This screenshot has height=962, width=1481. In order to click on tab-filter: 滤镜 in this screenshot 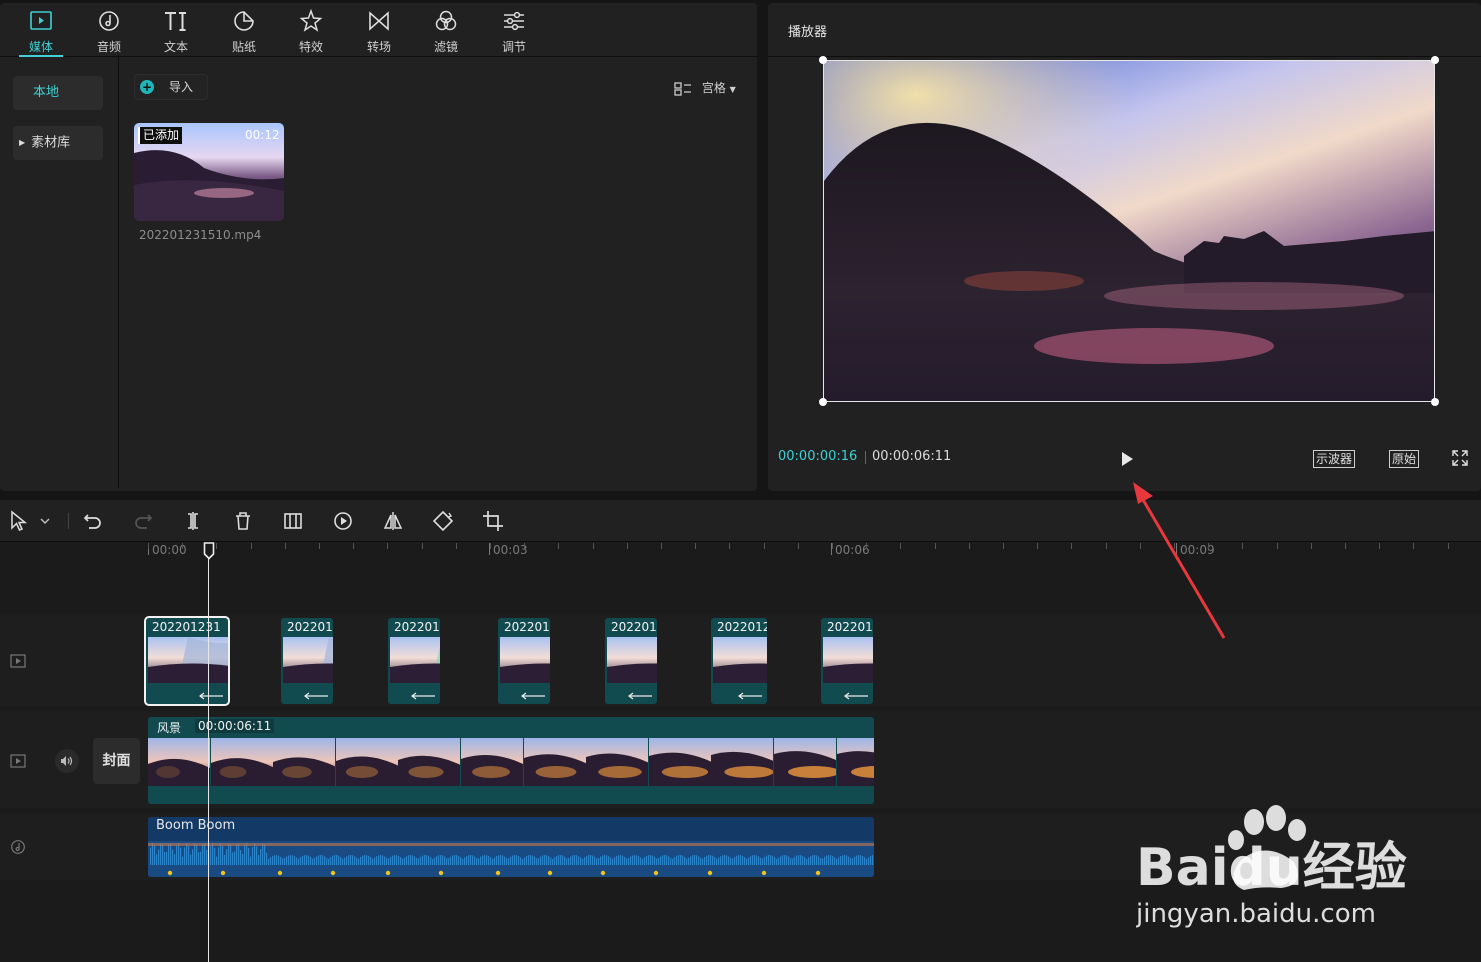, I will do `click(446, 30)`.